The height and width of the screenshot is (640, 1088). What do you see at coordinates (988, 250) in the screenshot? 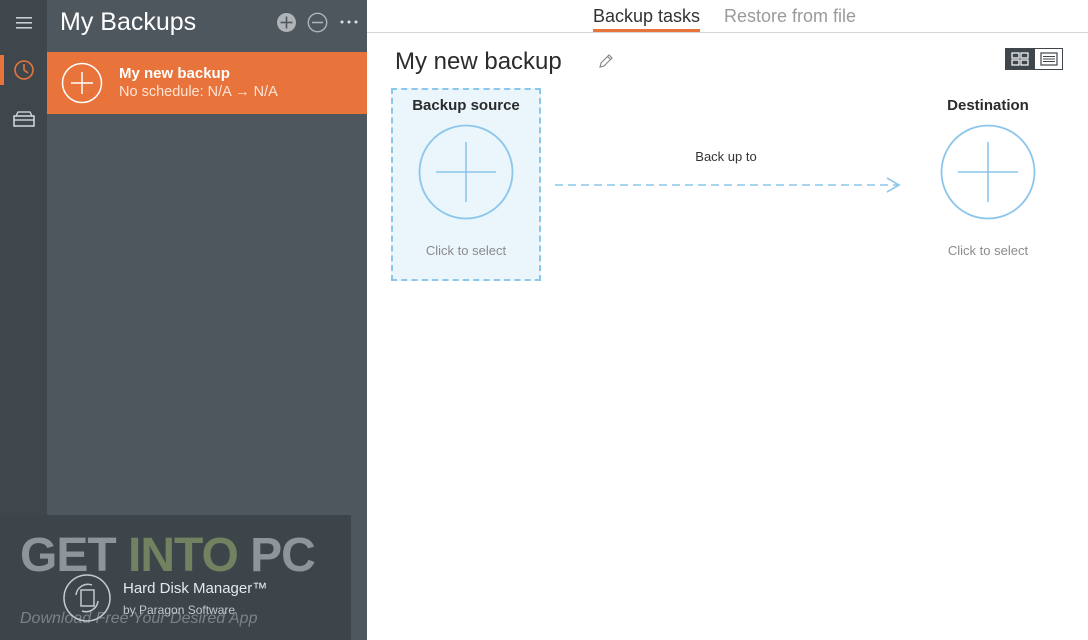
I see `destination-hint: Click to select` at bounding box center [988, 250].